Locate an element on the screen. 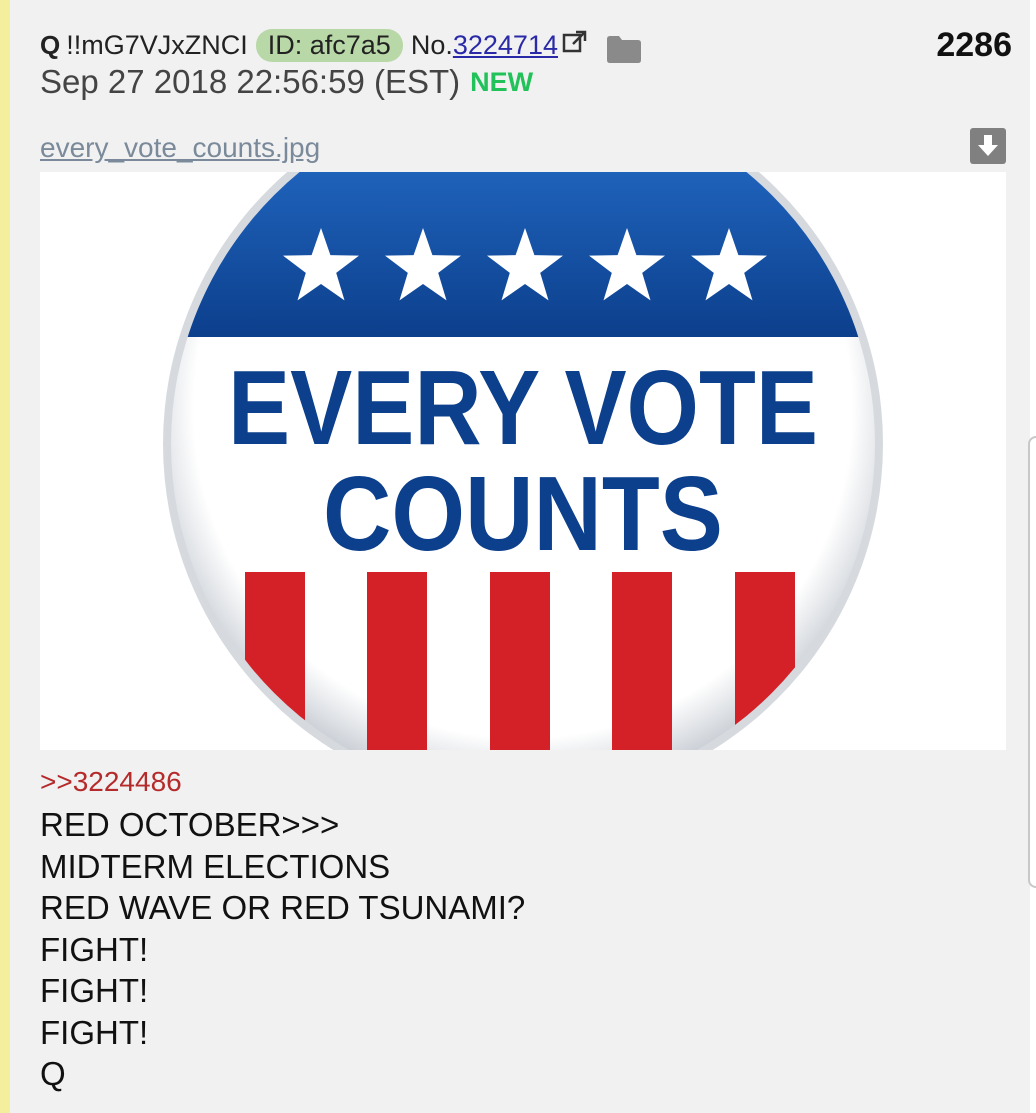  quote-link: >>3224486 is located at coordinates (520, 782).